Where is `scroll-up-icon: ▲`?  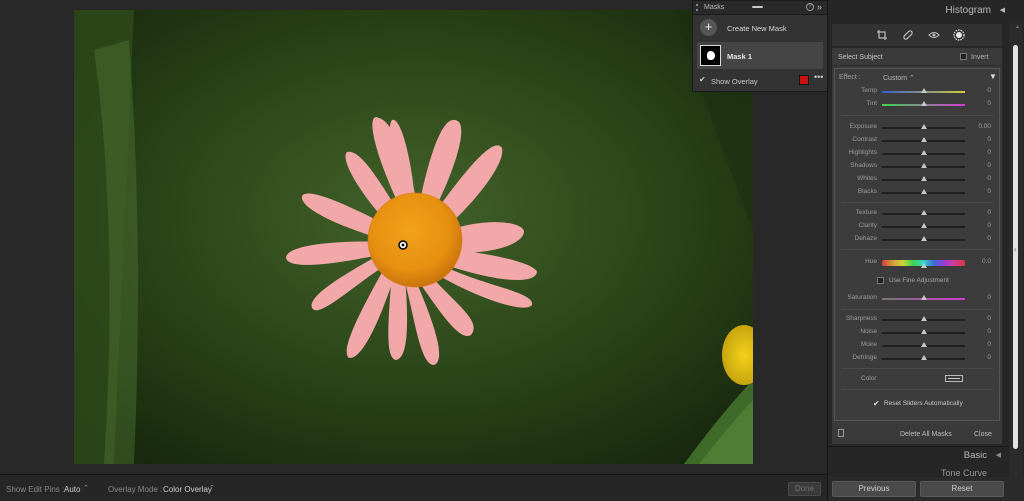
scroll-up-icon: ▲ is located at coordinates (1017, 27).